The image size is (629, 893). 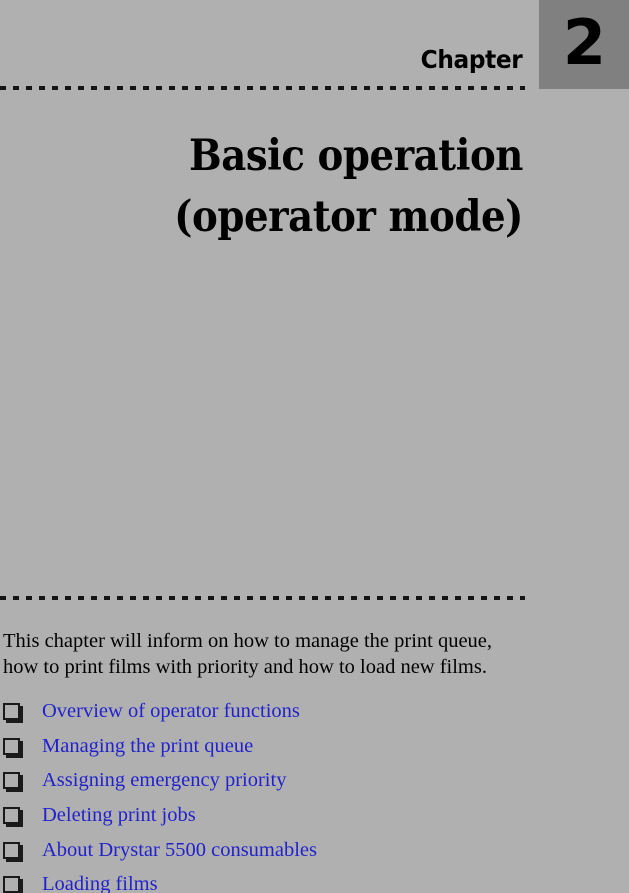 What do you see at coordinates (147, 746) in the screenshot?
I see `toc-link: Managing the print queue` at bounding box center [147, 746].